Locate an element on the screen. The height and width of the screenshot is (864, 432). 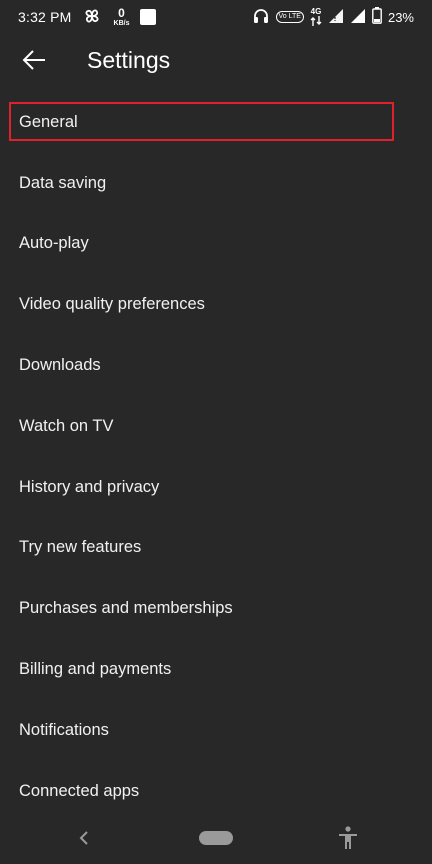
settings-item-general: General is located at coordinates (216, 122).